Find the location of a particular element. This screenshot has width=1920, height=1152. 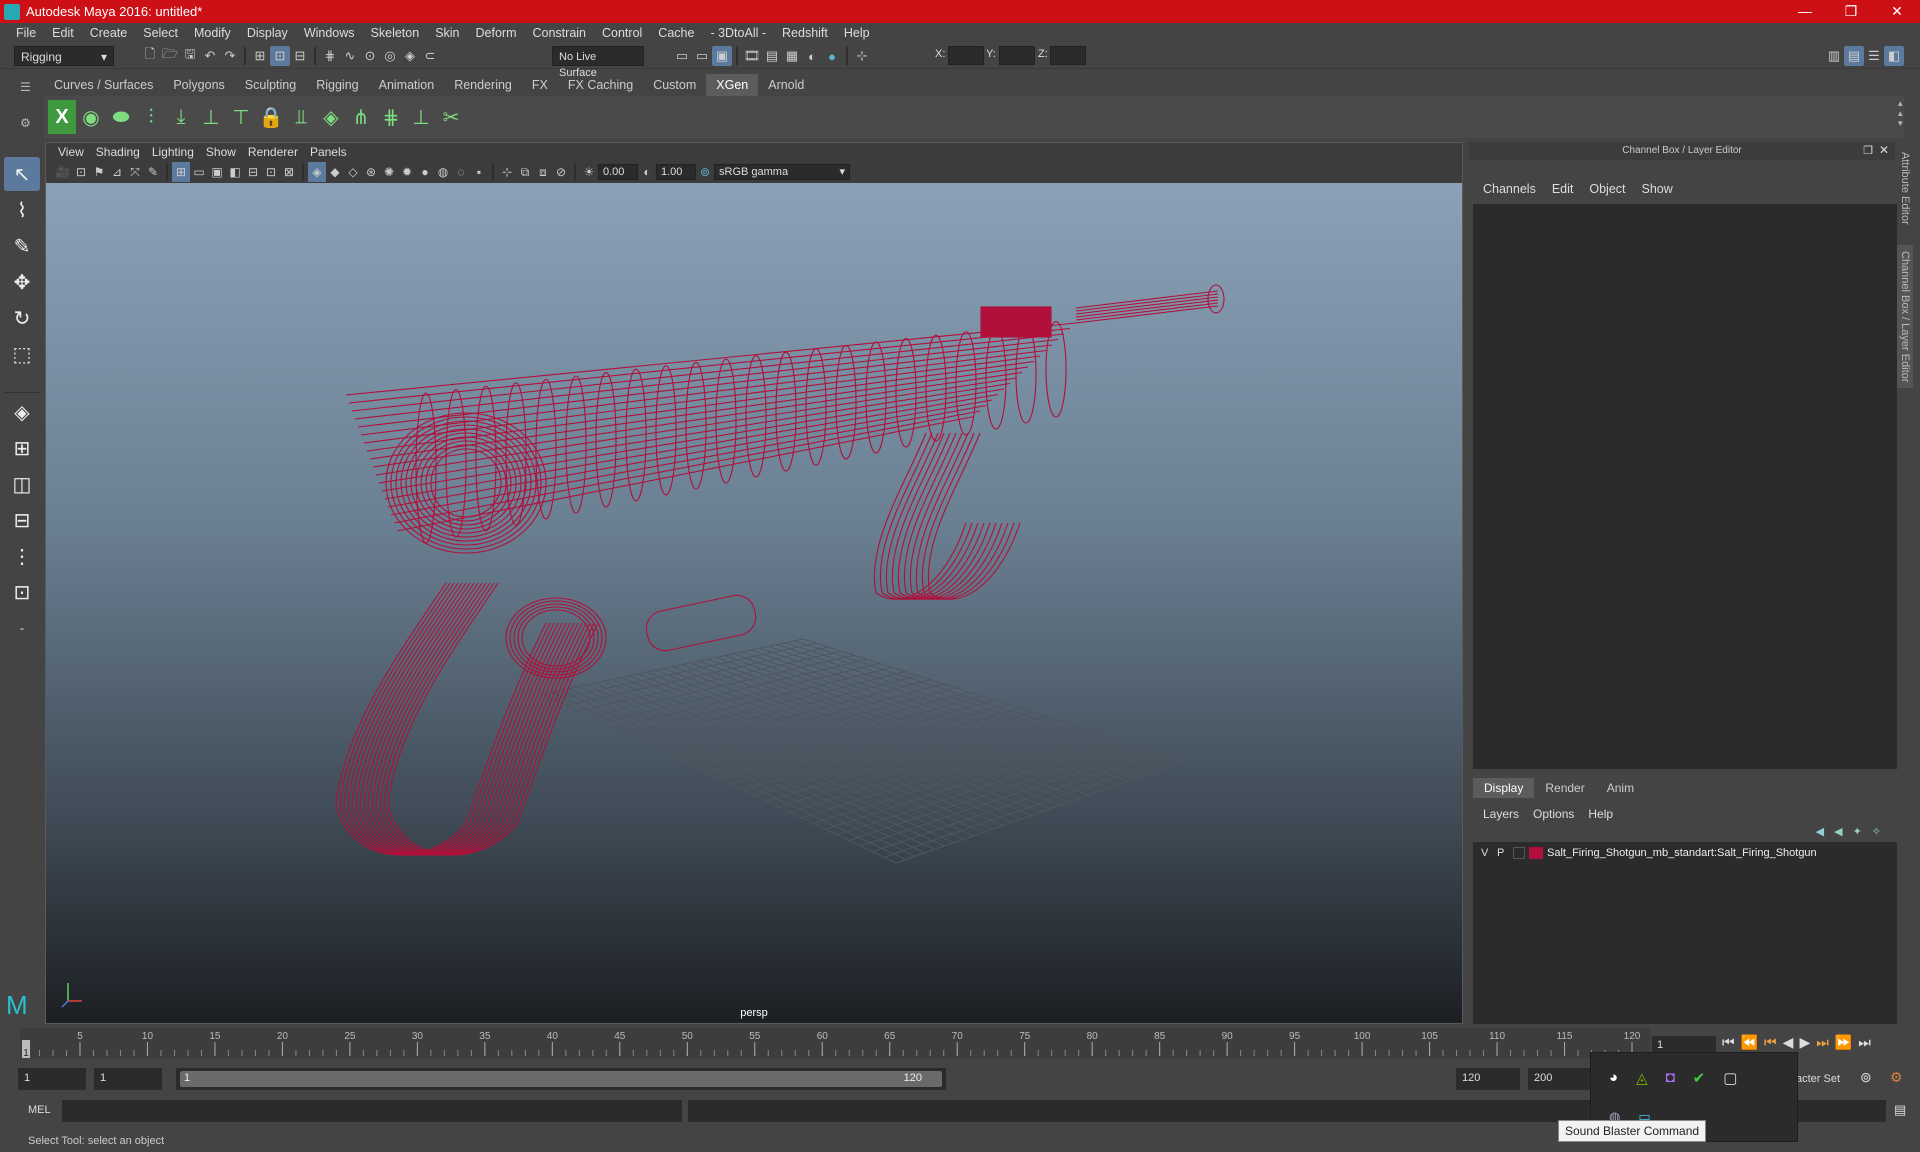

live-surface-field: No Live Surface is located at coordinates (598, 62).